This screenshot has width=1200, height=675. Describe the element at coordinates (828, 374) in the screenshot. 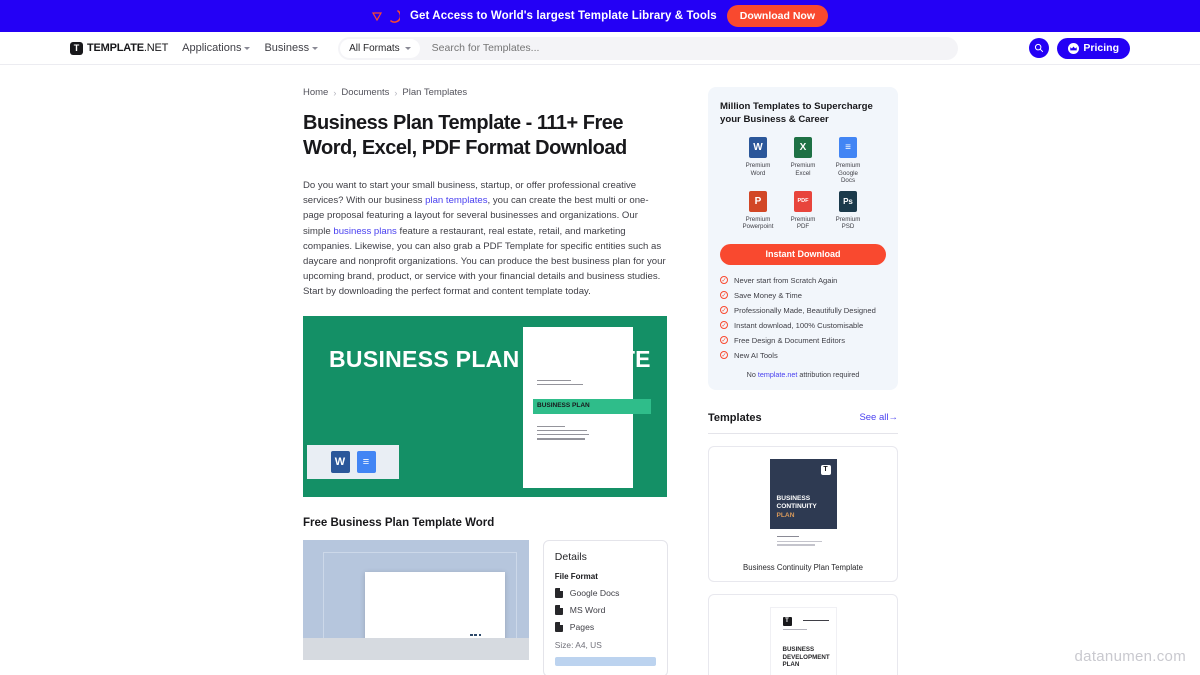

I see `attribution-suffix: attribution required` at that location.